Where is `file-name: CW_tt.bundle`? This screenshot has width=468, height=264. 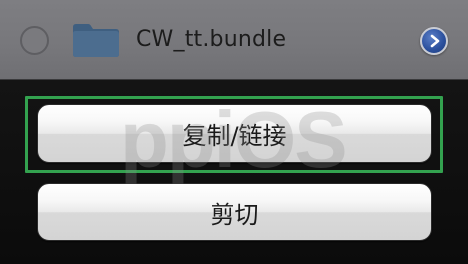 file-name: CW_tt.bundle is located at coordinates (211, 39).